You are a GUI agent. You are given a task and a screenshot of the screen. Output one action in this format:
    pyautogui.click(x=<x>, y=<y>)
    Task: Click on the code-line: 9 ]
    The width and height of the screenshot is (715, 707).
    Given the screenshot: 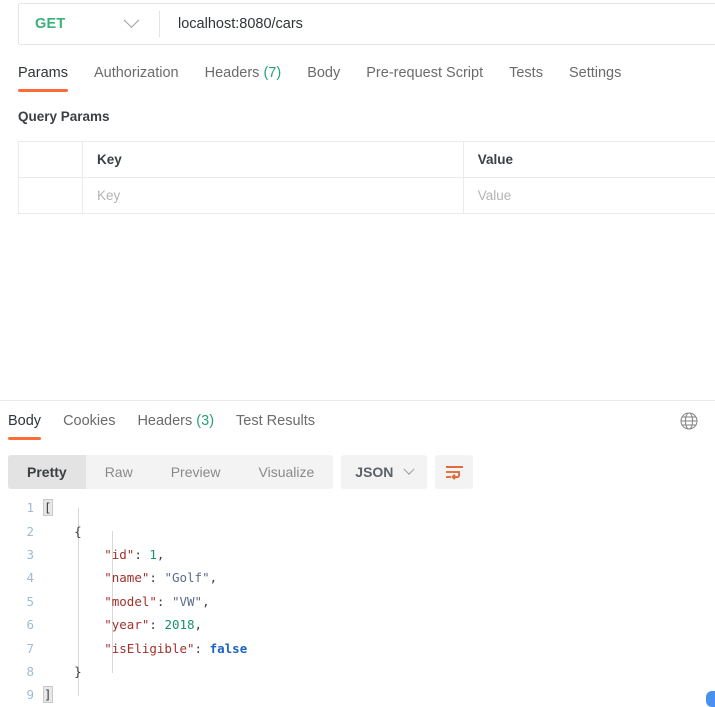 What is the action you would take?
    pyautogui.click(x=357, y=694)
    